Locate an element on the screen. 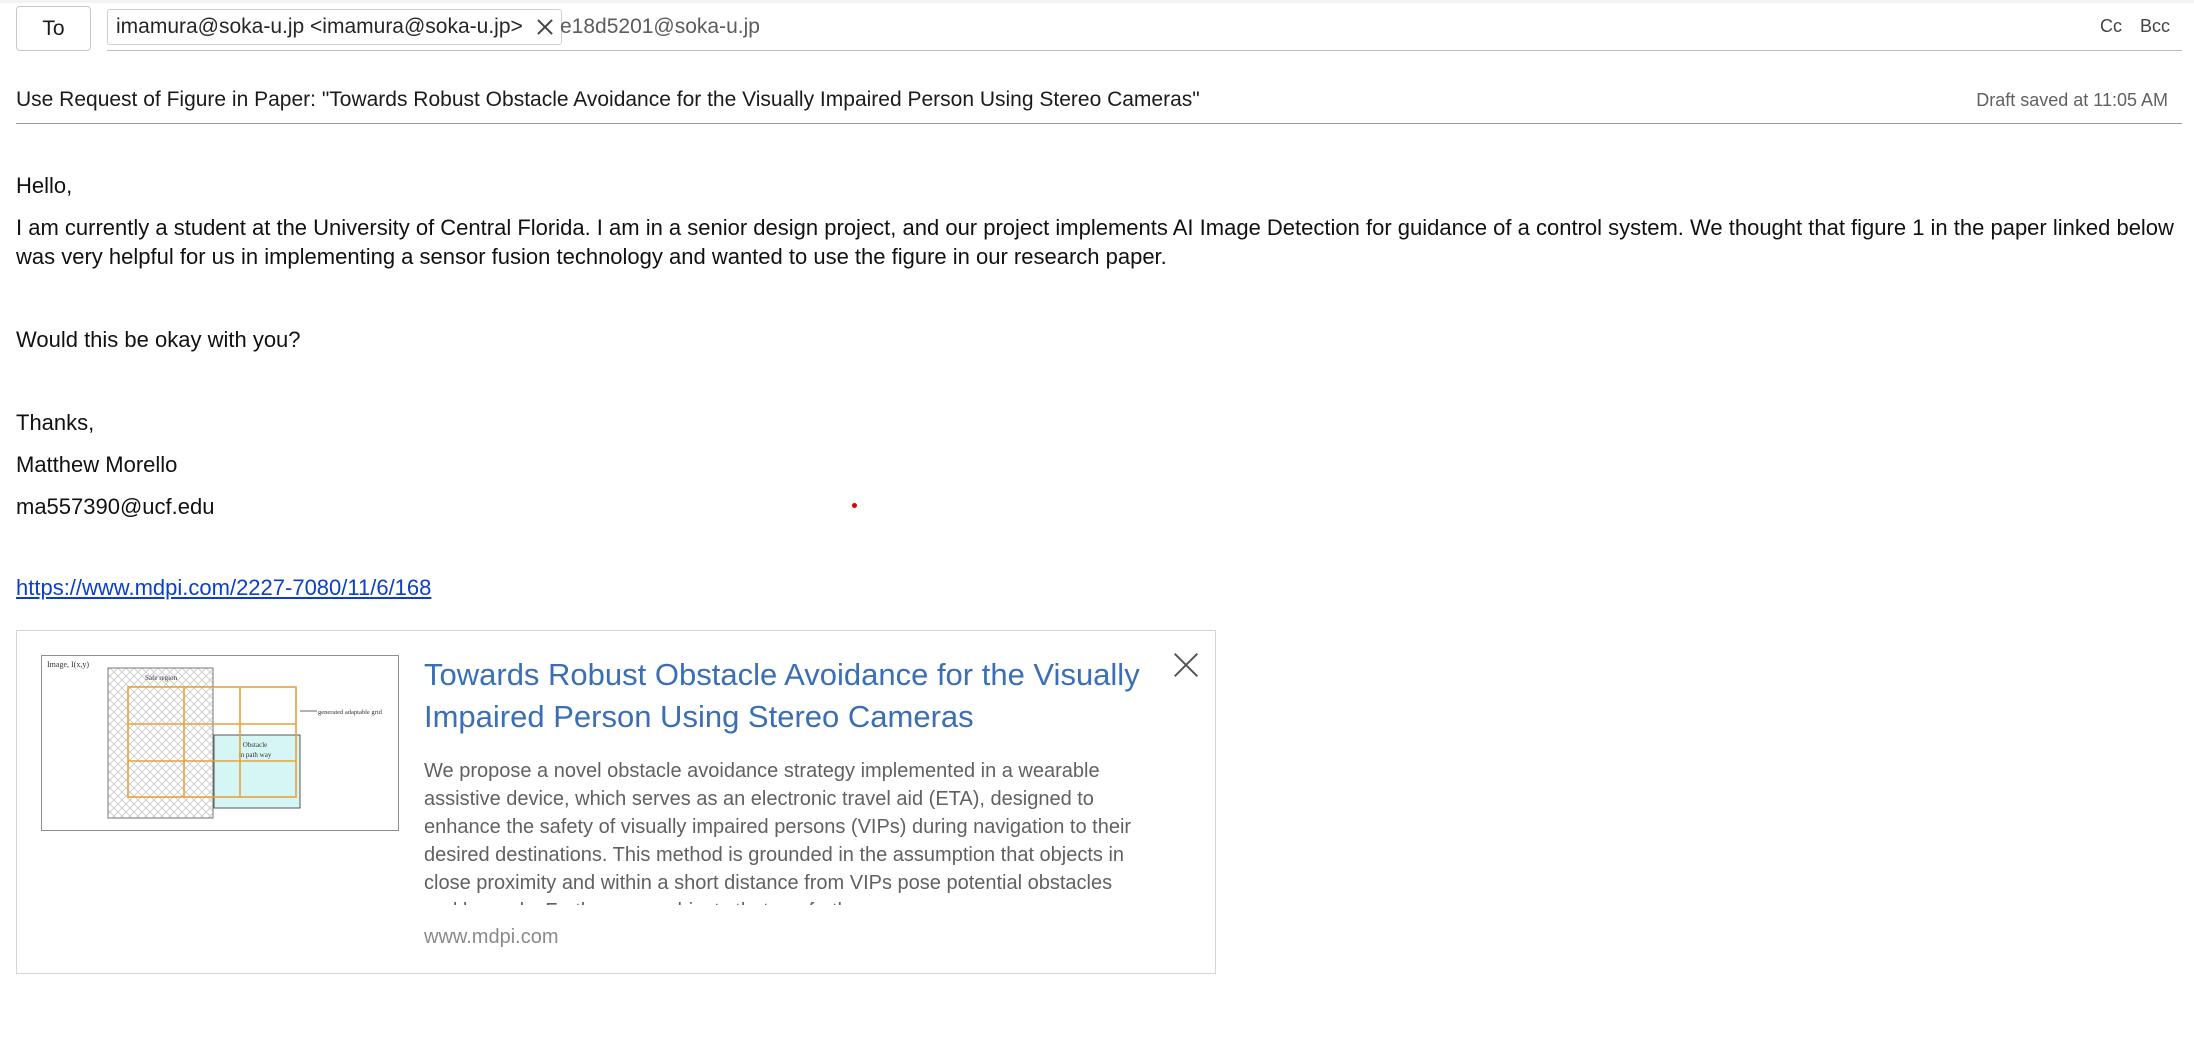  signature-email: ma557390@ucf.edu is located at coordinates (115, 506).